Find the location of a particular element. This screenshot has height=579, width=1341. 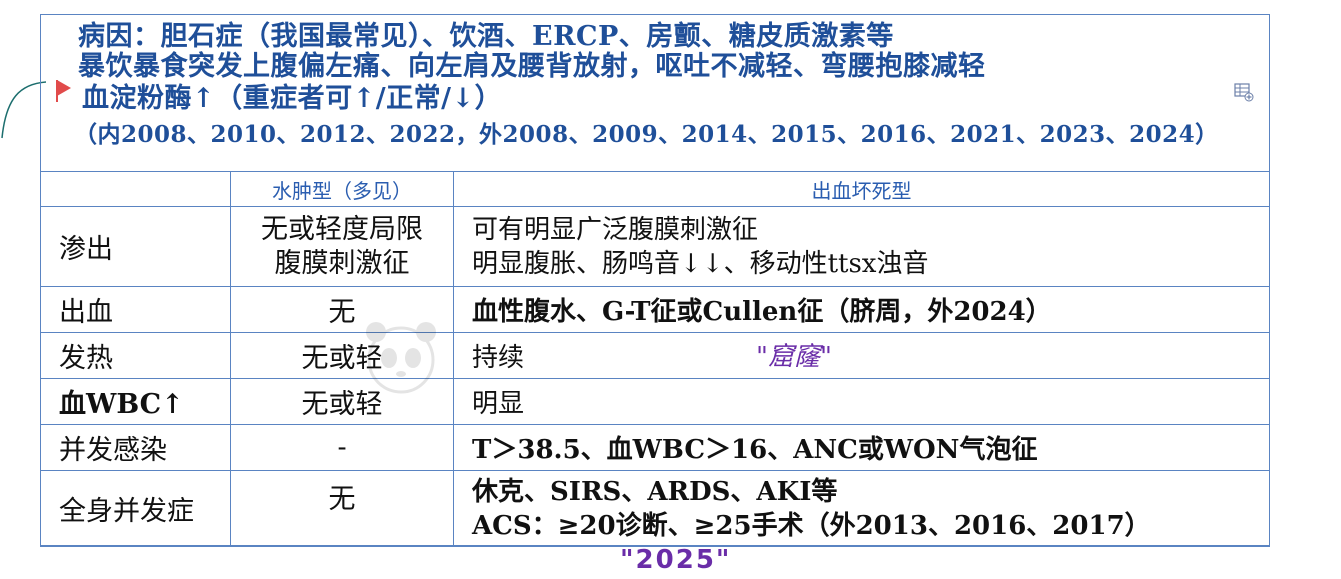

cell-text: 无或轻度局限 is located at coordinates (342, 229).